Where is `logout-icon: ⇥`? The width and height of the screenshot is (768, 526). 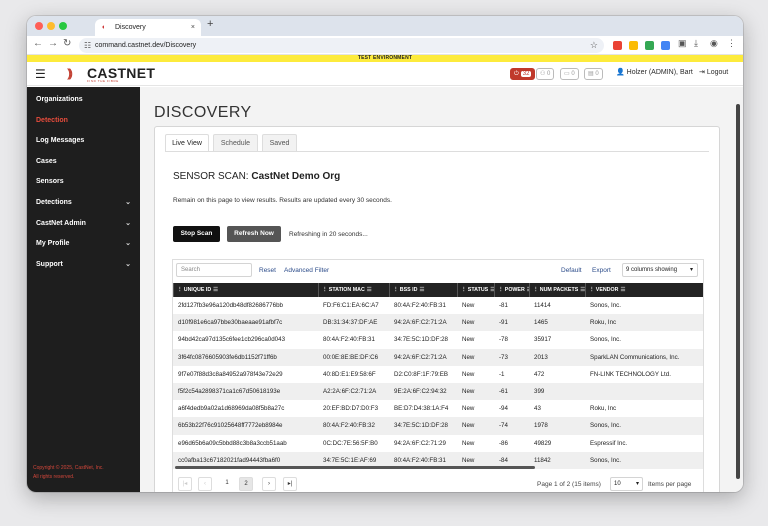
logout-icon: ⇥ is located at coordinates (703, 72).